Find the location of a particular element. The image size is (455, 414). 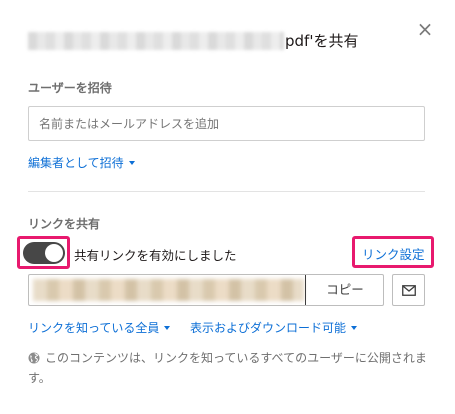

section-divider is located at coordinates (226, 191).